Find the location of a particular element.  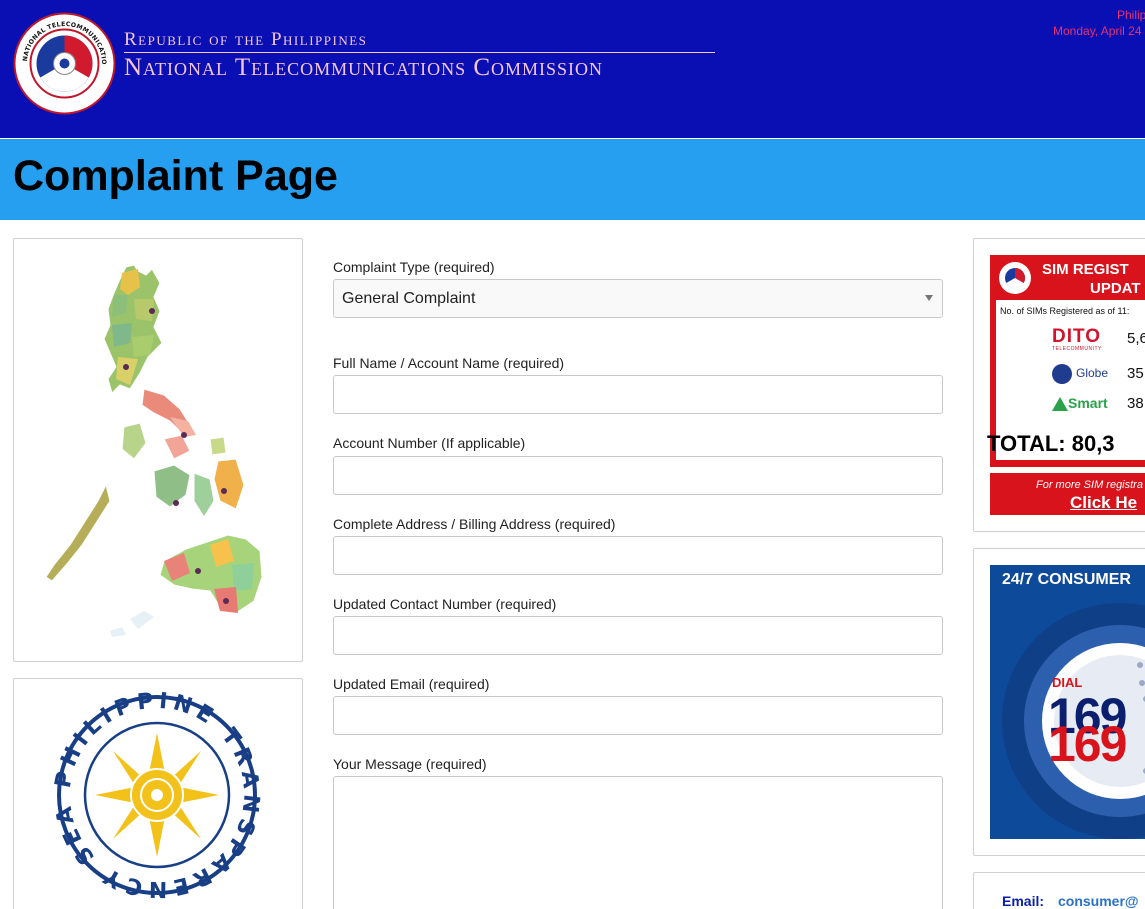

telco-row-smart: Smart 38 is located at coordinates (1070, 406).